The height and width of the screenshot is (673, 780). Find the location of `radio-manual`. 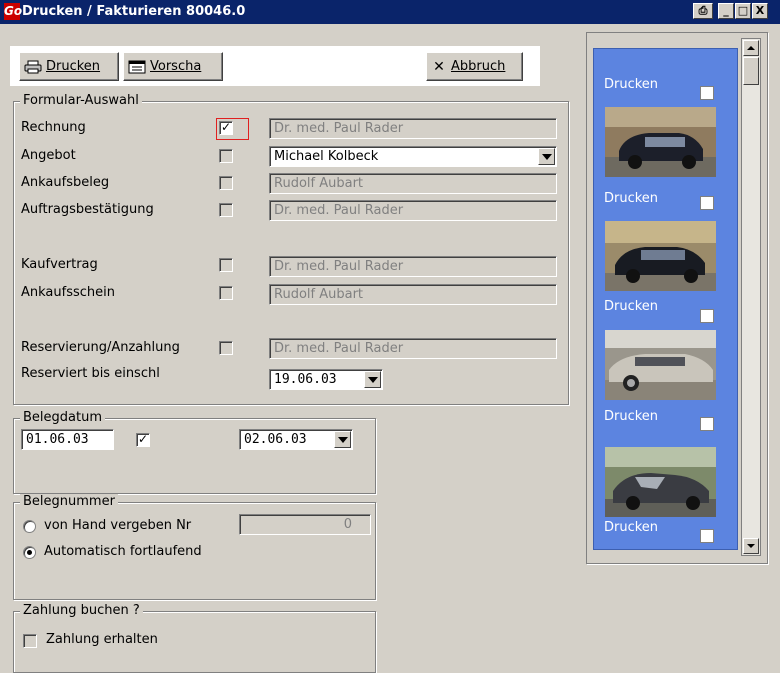

radio-manual is located at coordinates (29, 526).